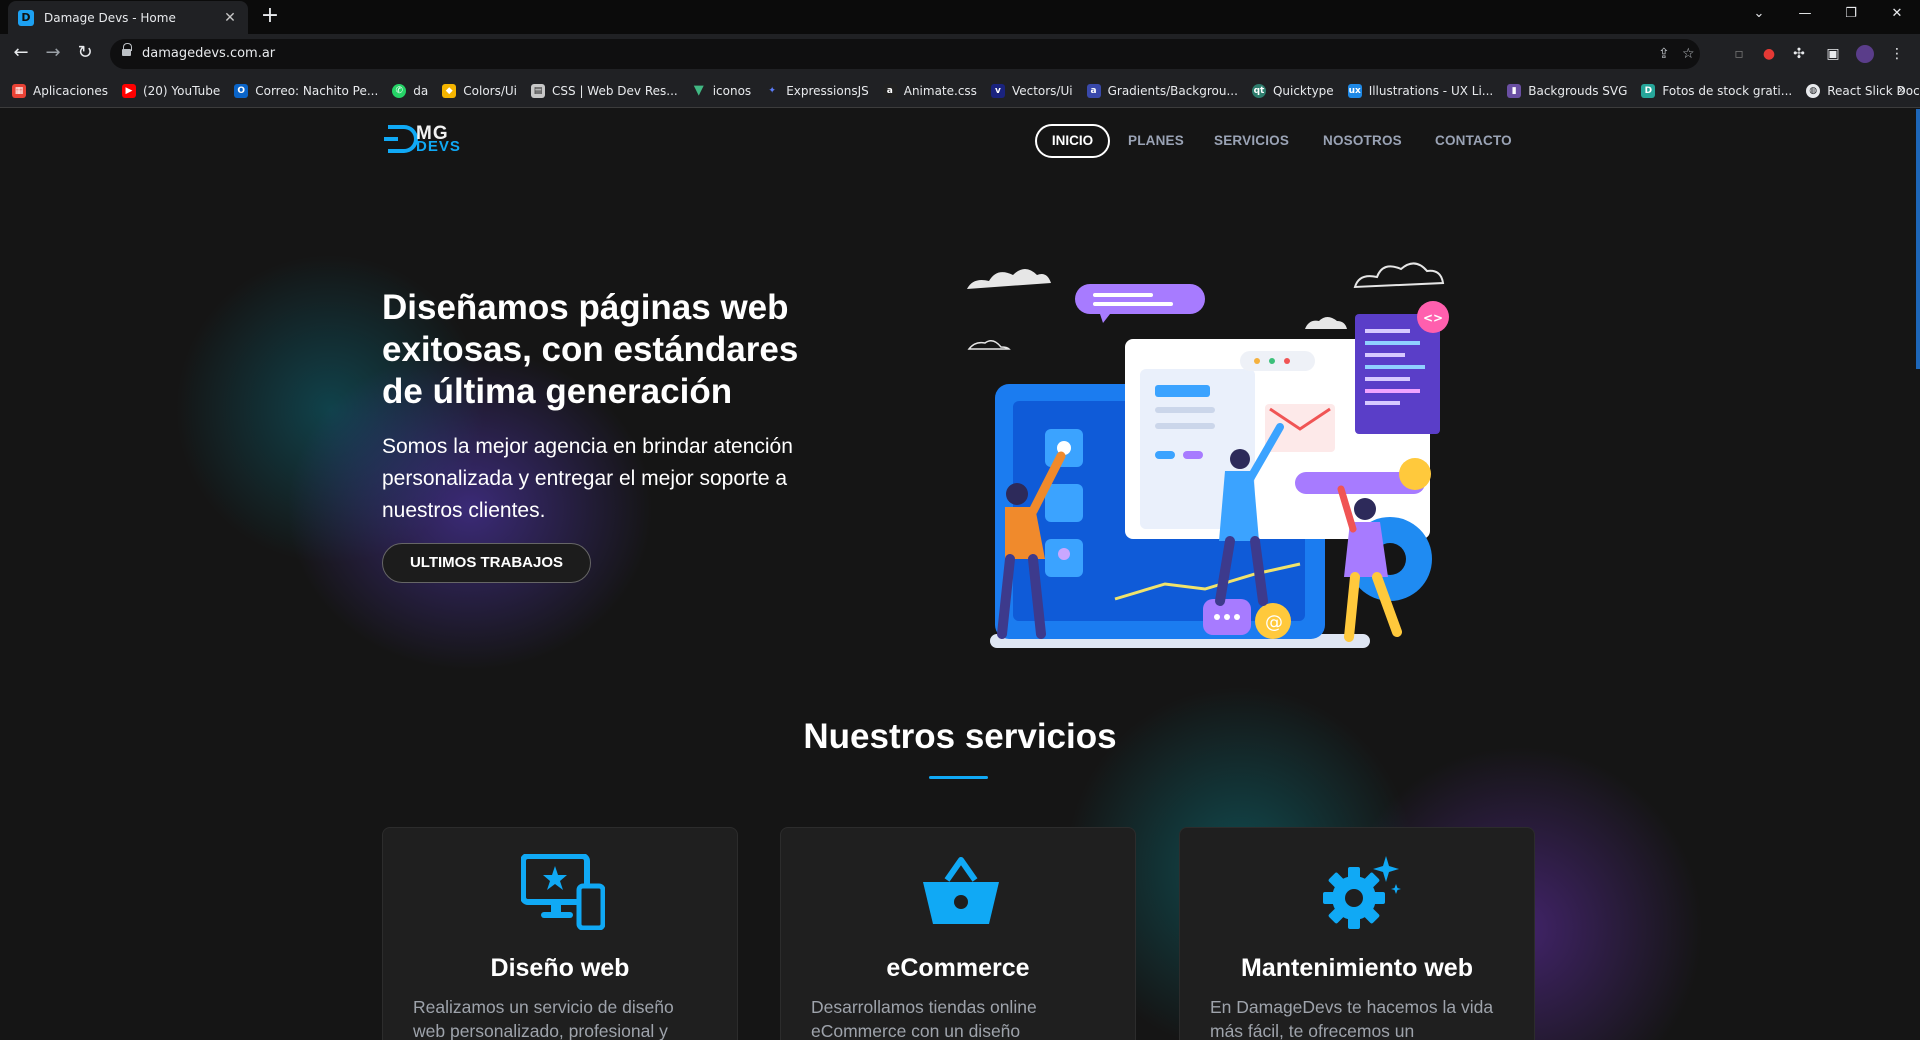 Image resolution: width=1920 pixels, height=1040 pixels. I want to click on cloud-outline-icon, so click(1399, 275).